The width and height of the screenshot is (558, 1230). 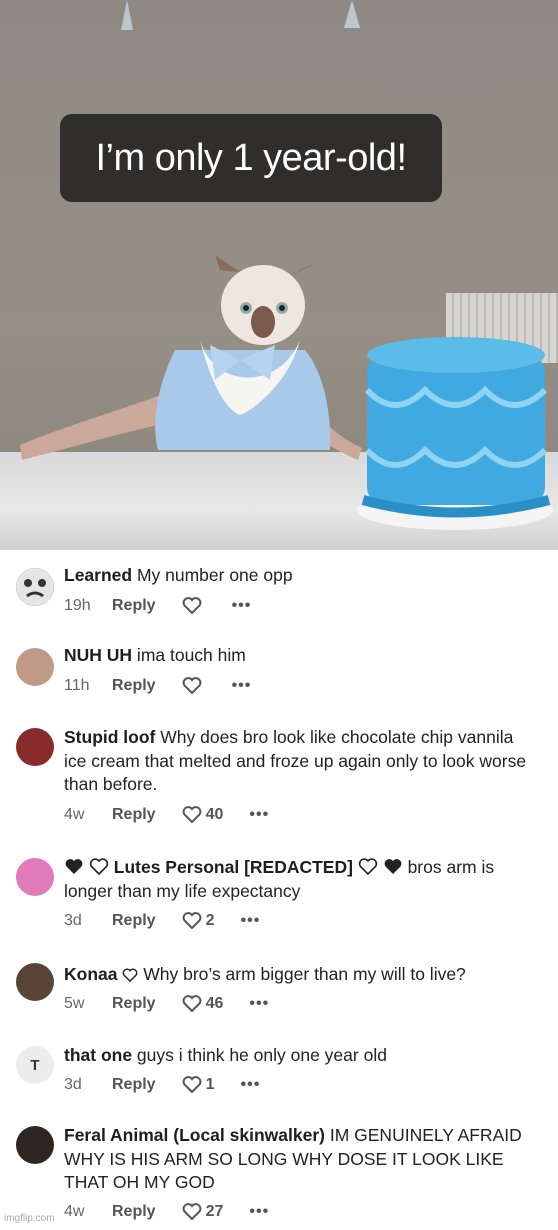 I want to click on blue-cake-image, so click(x=455, y=433).